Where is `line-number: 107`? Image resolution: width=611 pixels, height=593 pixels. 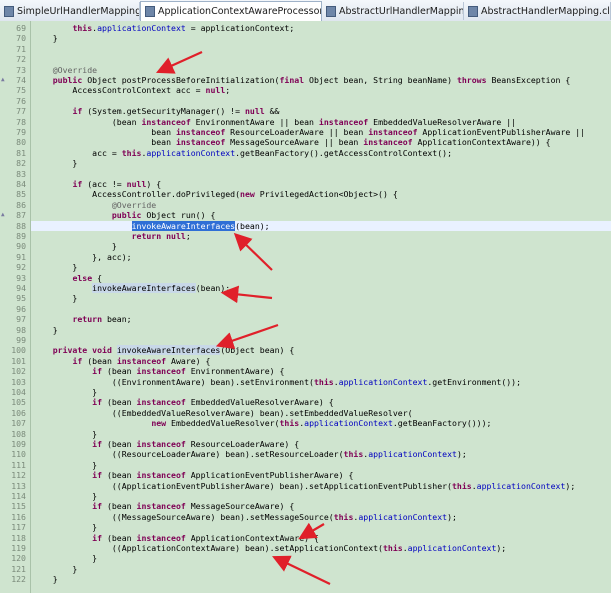
line-number: 107 is located at coordinates (18, 423).